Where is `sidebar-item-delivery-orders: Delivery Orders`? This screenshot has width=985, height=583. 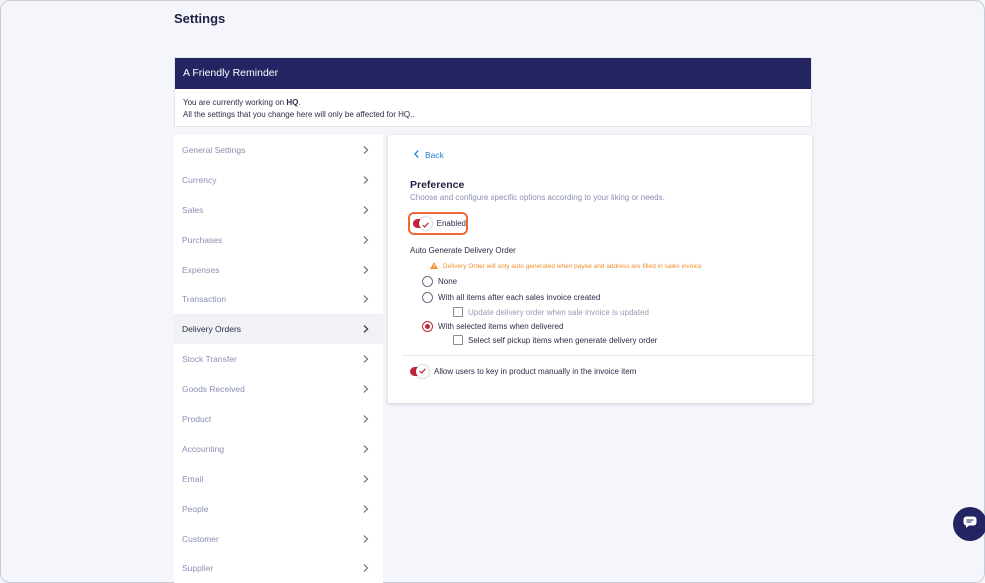 sidebar-item-delivery-orders: Delivery Orders is located at coordinates (278, 329).